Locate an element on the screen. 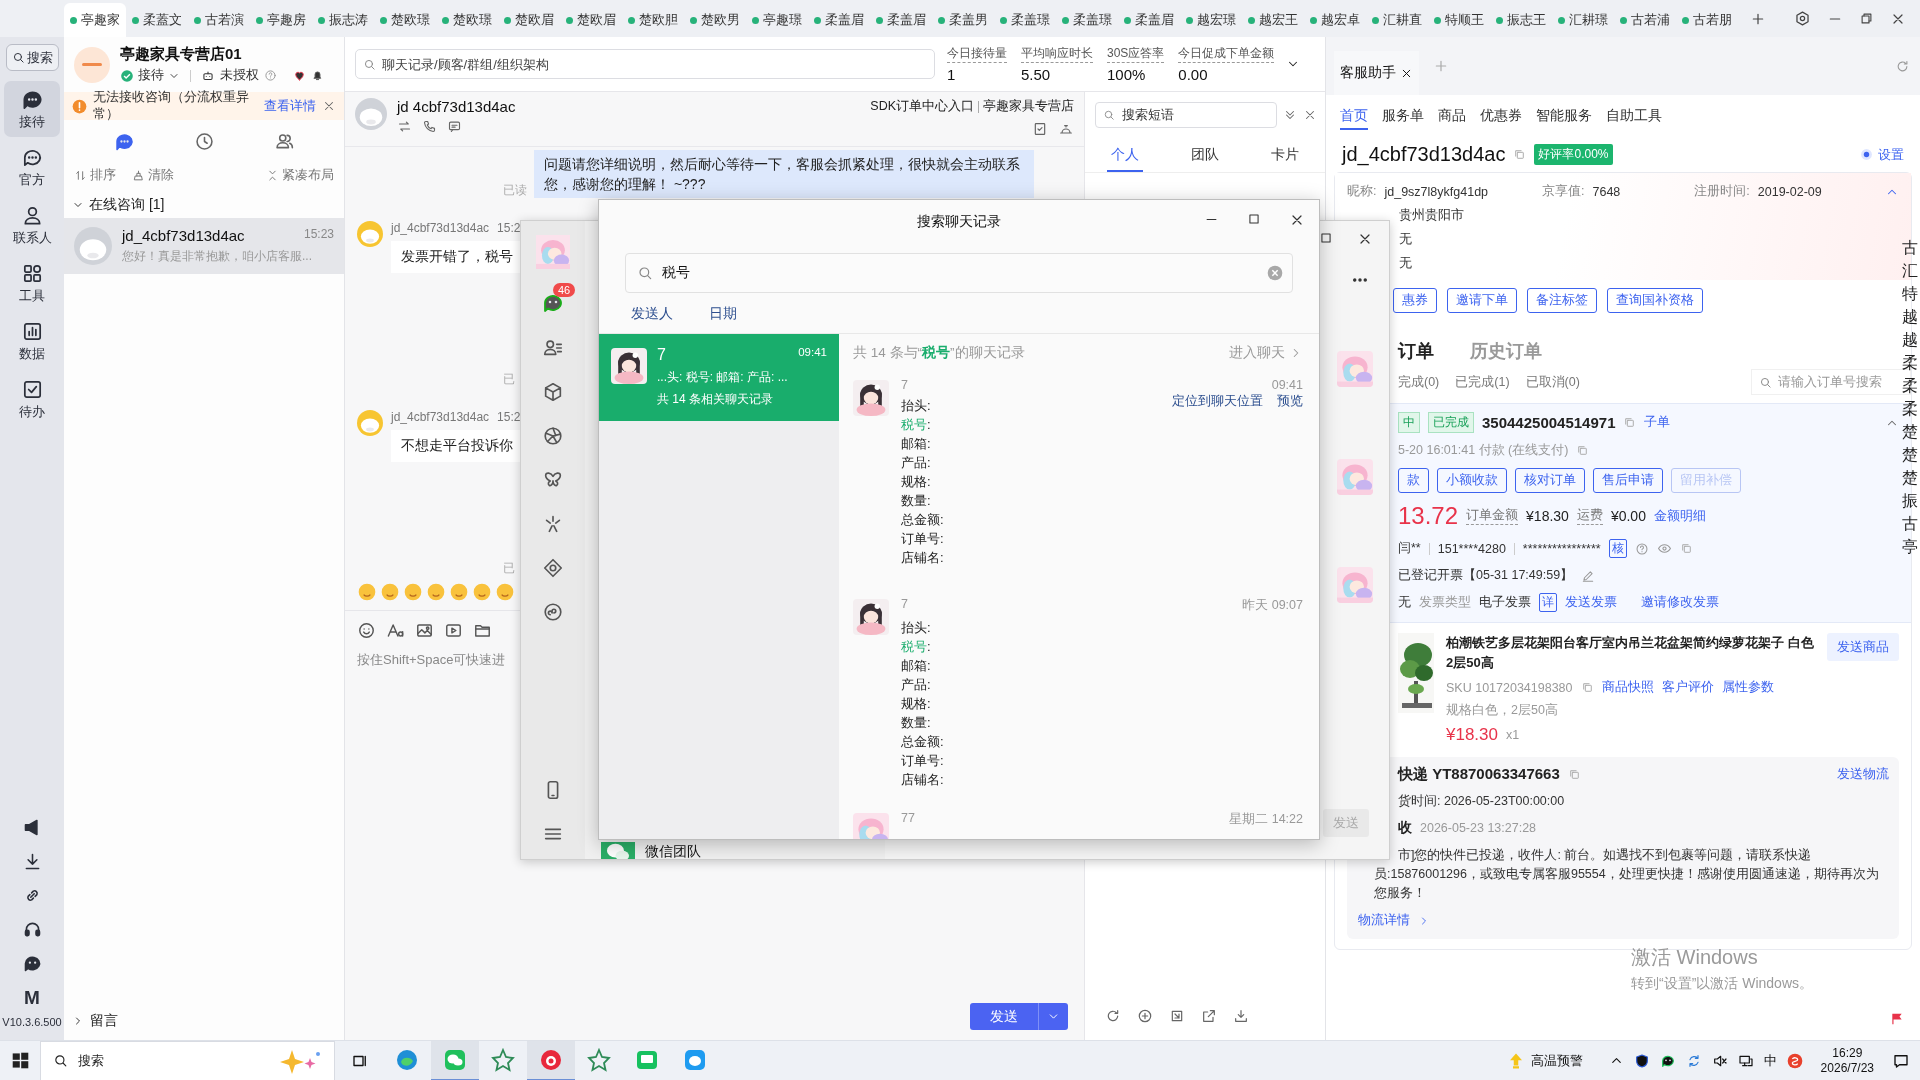 The image size is (1920, 1080). account-tab: 振志涛 is located at coordinates (343, 20).